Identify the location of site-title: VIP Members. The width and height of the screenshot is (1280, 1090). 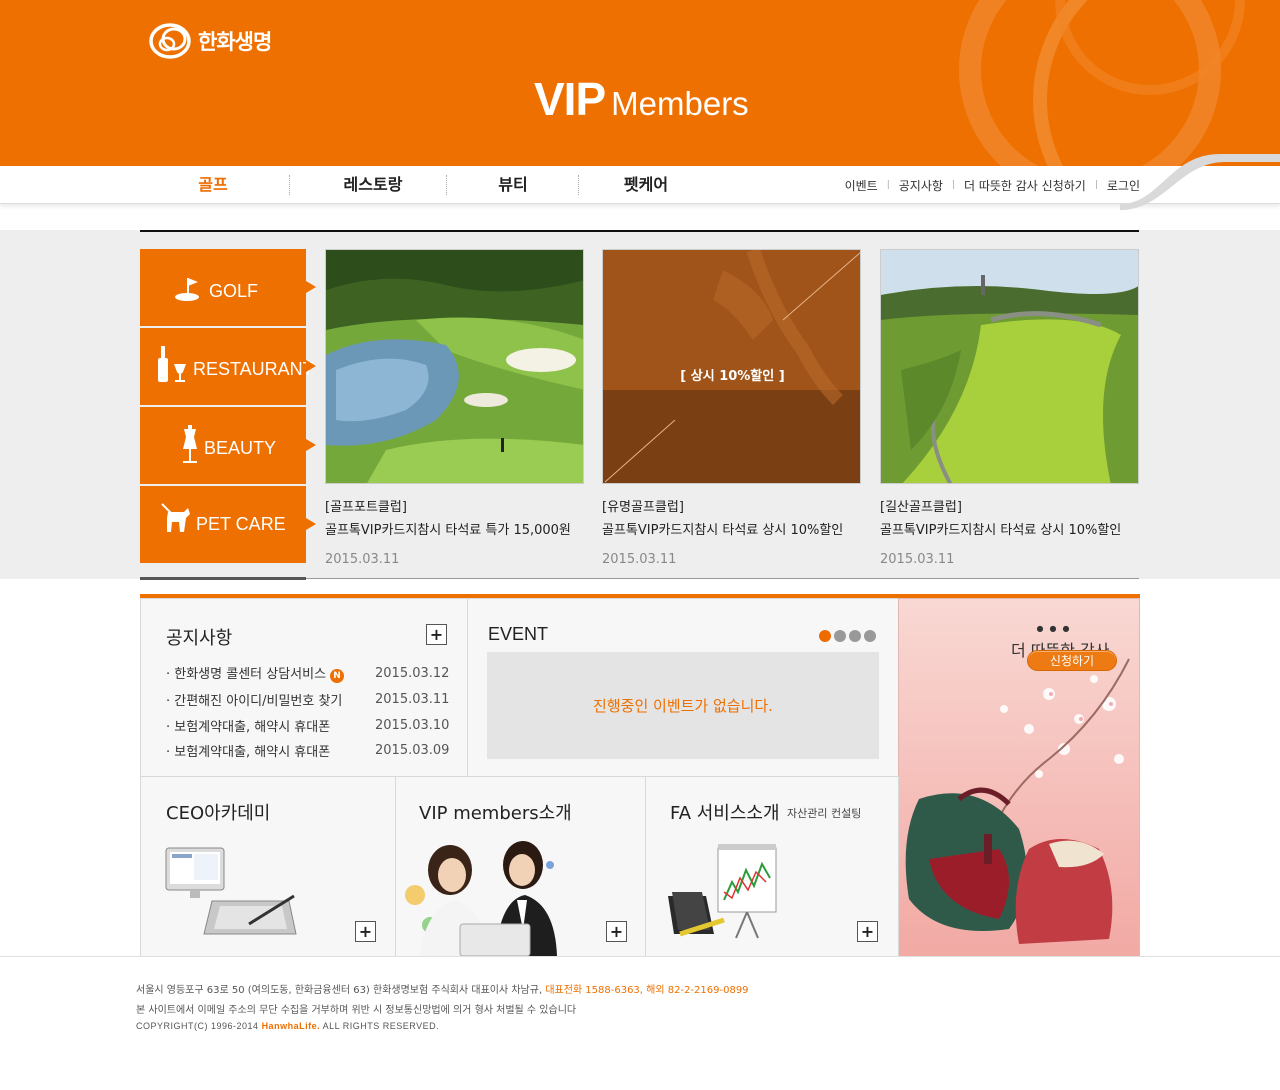
(641, 99).